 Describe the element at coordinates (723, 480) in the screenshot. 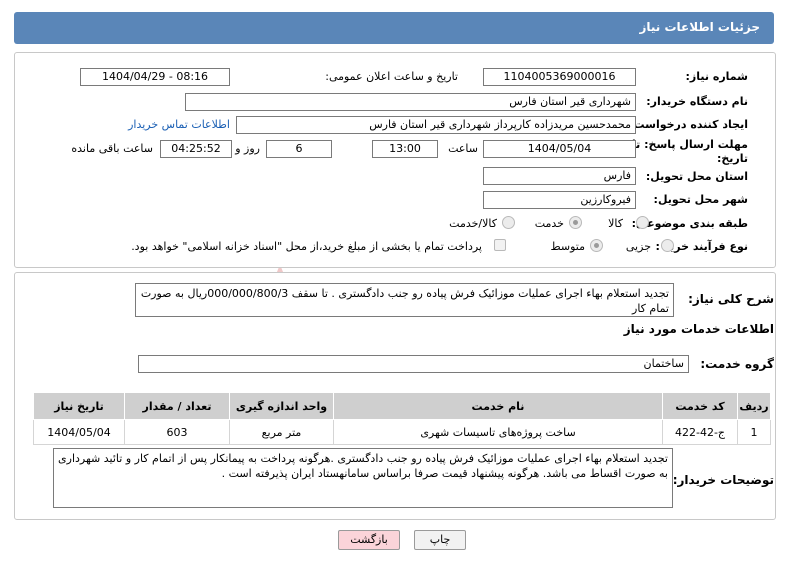

I see `buyer-notes-label: توضیحات خریدار:` at that location.